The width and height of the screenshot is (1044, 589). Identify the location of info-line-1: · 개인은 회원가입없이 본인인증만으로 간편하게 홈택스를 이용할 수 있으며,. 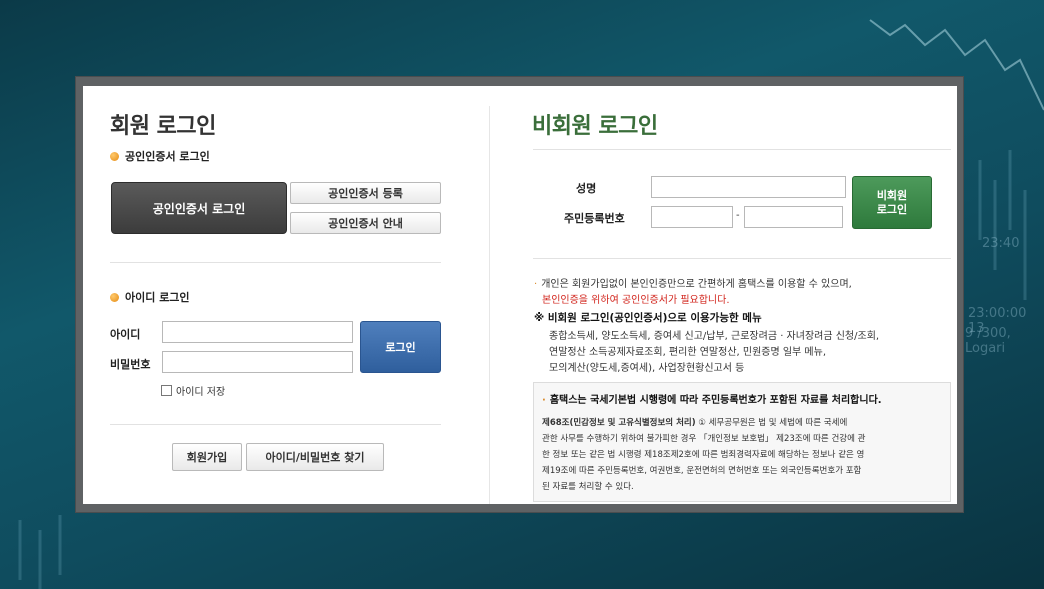
(693, 282).